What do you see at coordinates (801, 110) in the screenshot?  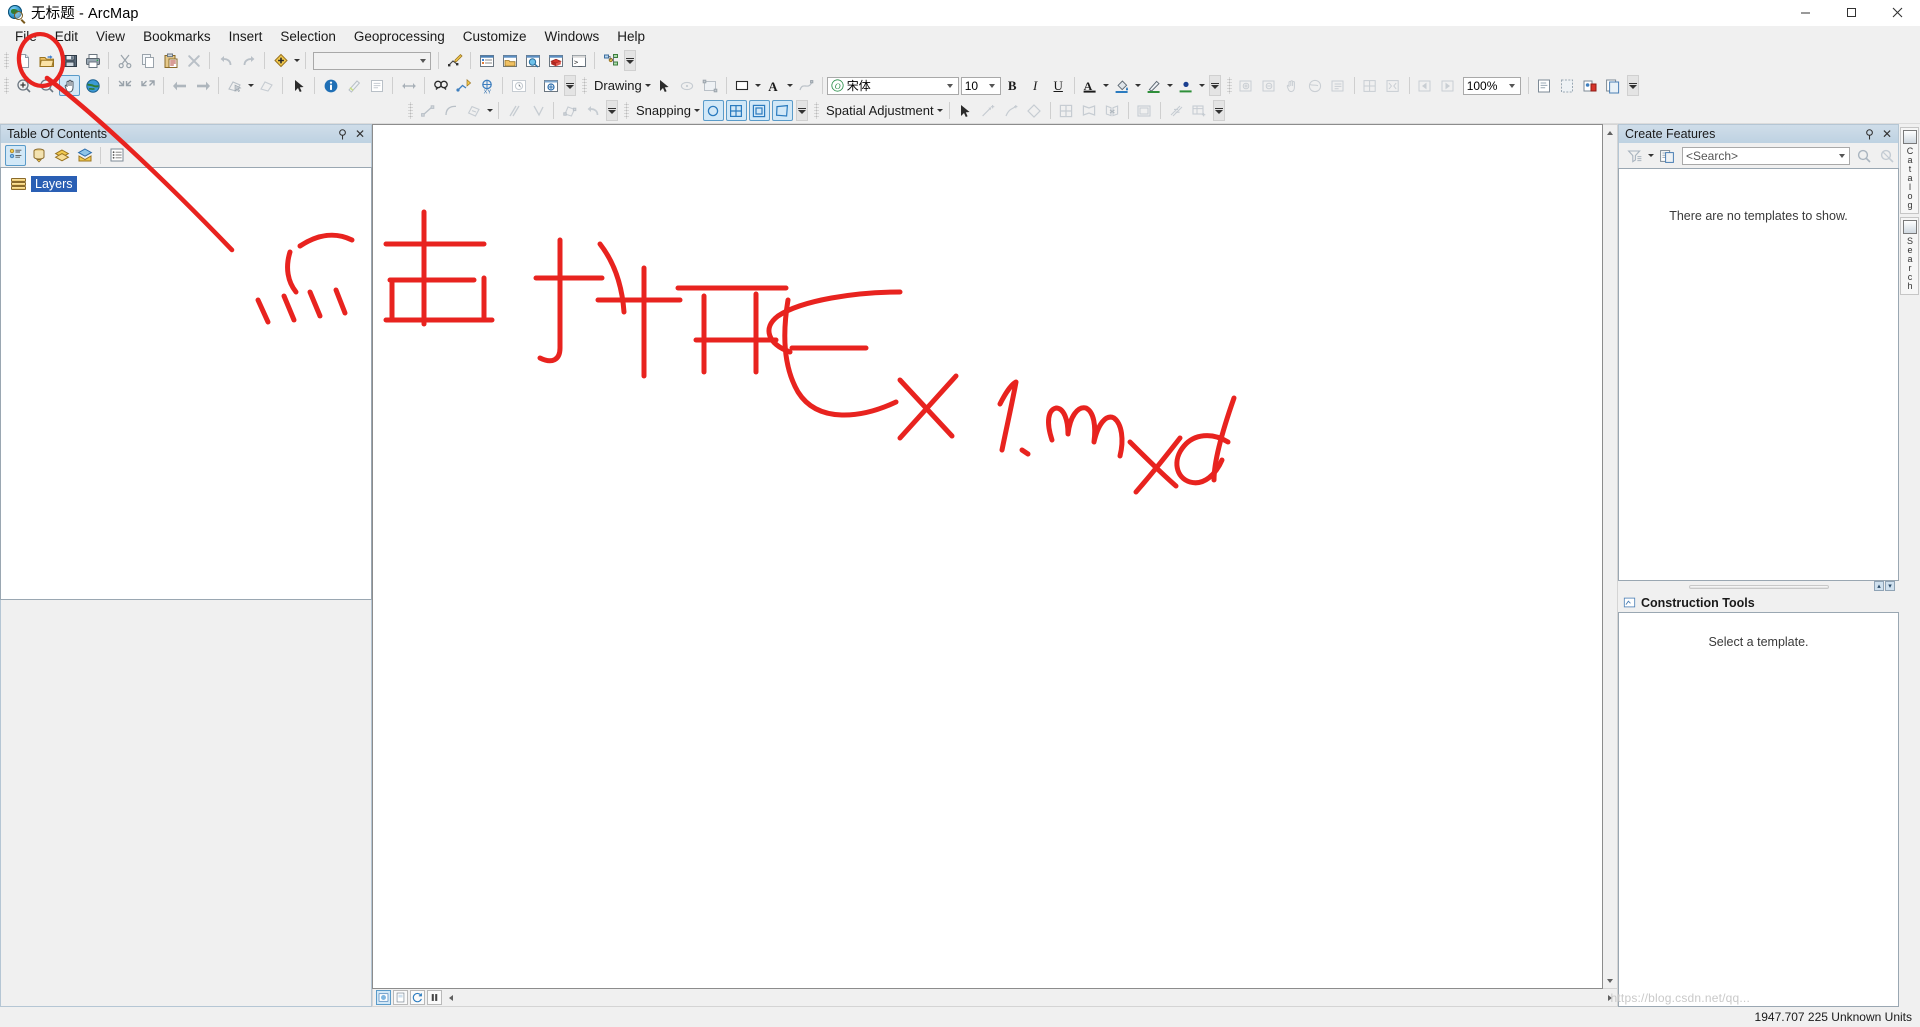 I see `snapping-toolbar-overflow` at bounding box center [801, 110].